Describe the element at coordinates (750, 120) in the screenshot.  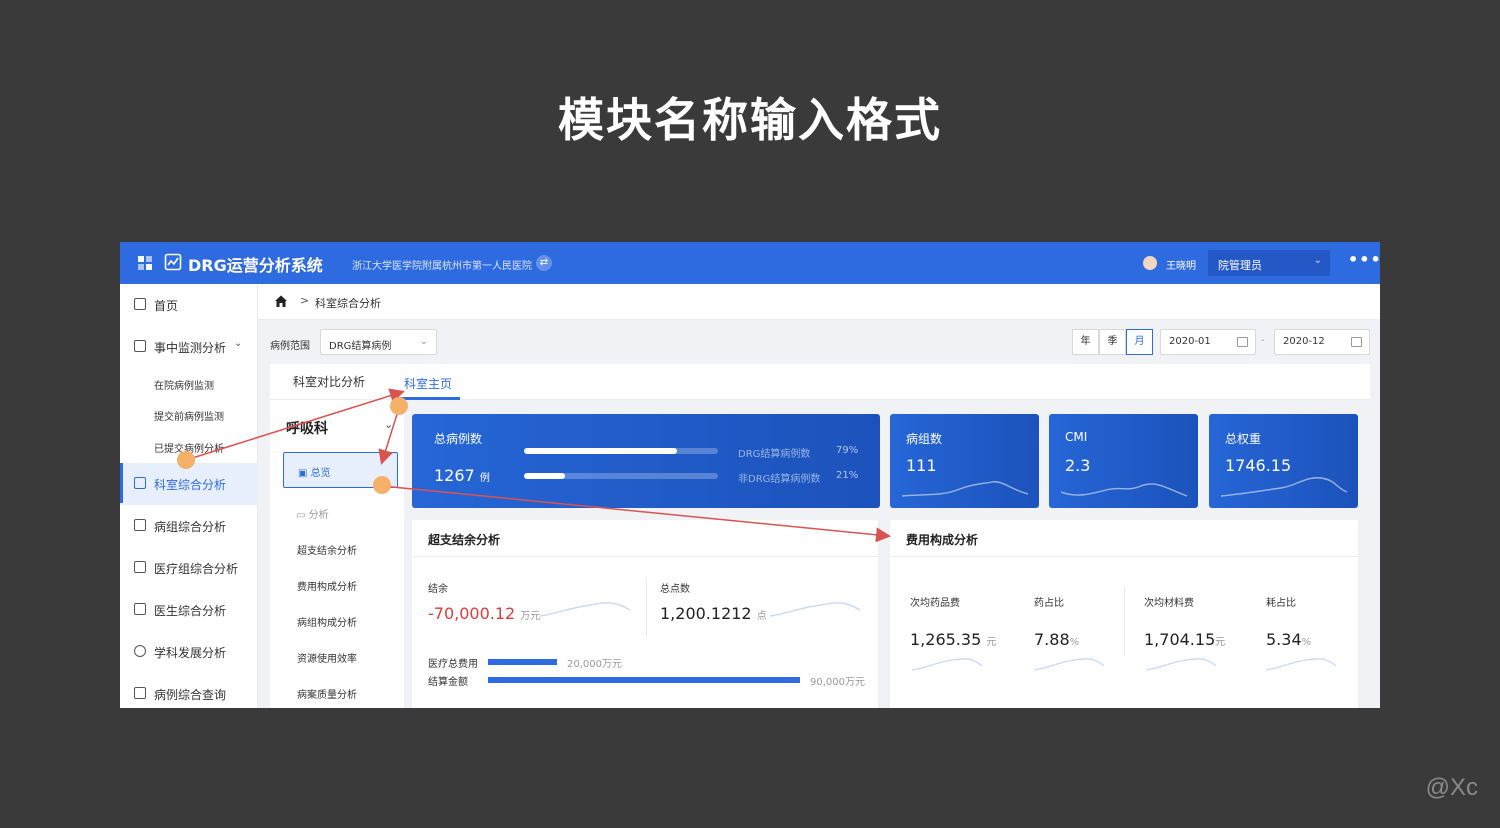
I see `slide-title: 模块名称输入格式` at that location.